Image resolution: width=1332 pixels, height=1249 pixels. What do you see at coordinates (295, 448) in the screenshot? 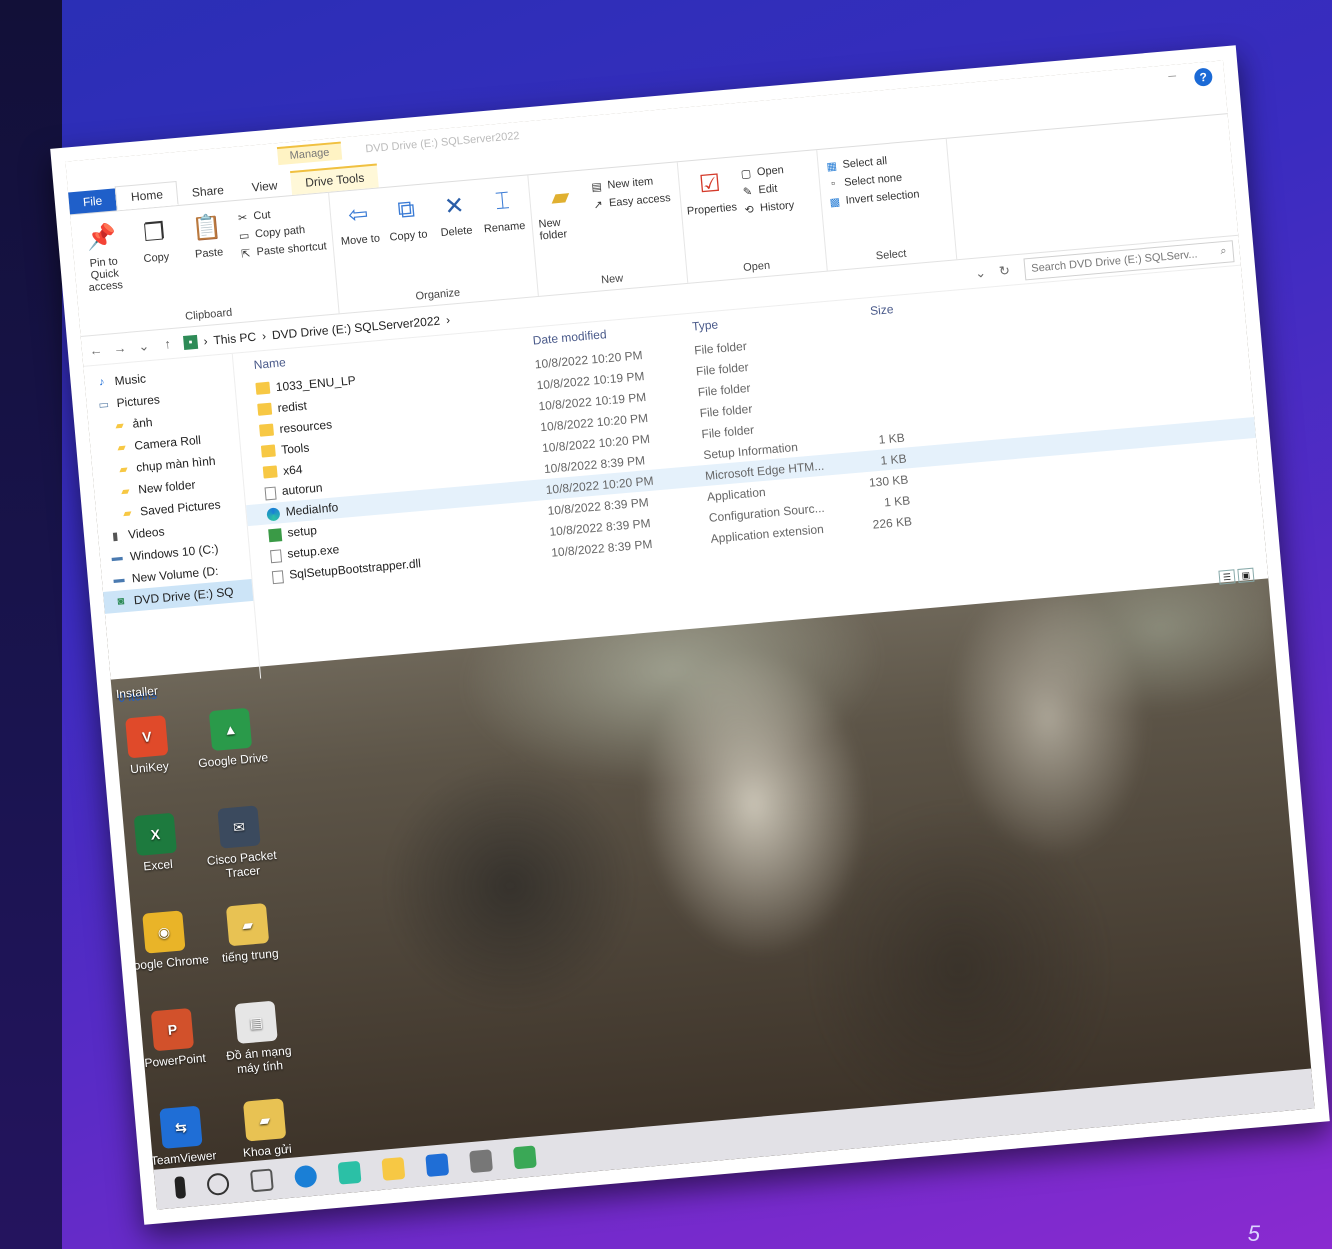
I see `file-name: Tools` at bounding box center [295, 448].